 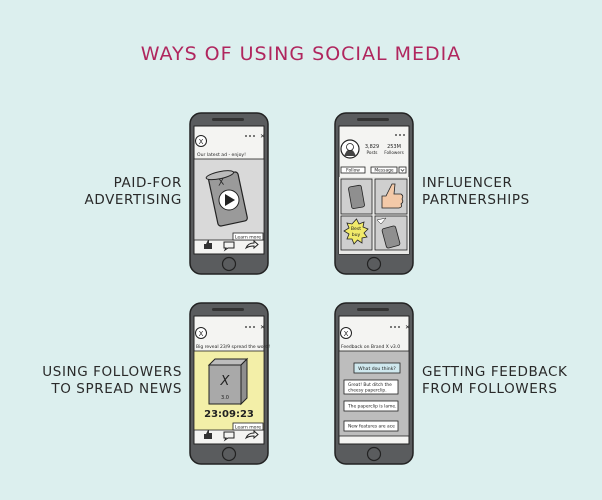 I want to click on caption-getting-feedback: GETTING FEEDBACK FROM FOLLOWERS, so click(x=507, y=381).